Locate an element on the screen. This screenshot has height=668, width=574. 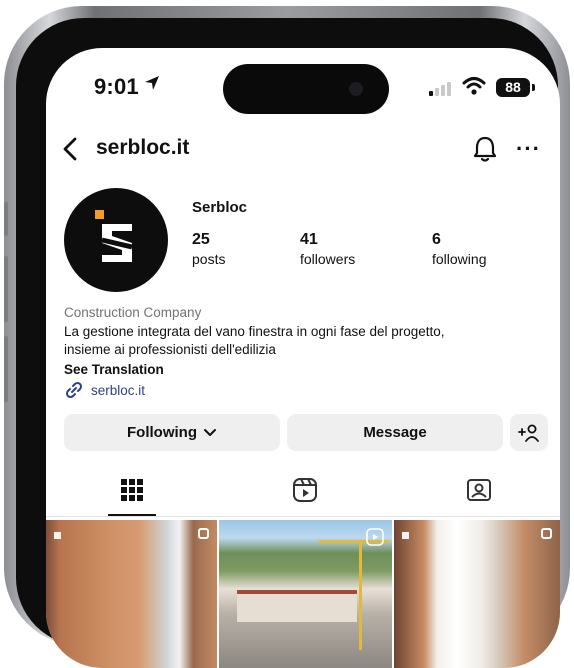
bell-icon is located at coordinates (485, 149).